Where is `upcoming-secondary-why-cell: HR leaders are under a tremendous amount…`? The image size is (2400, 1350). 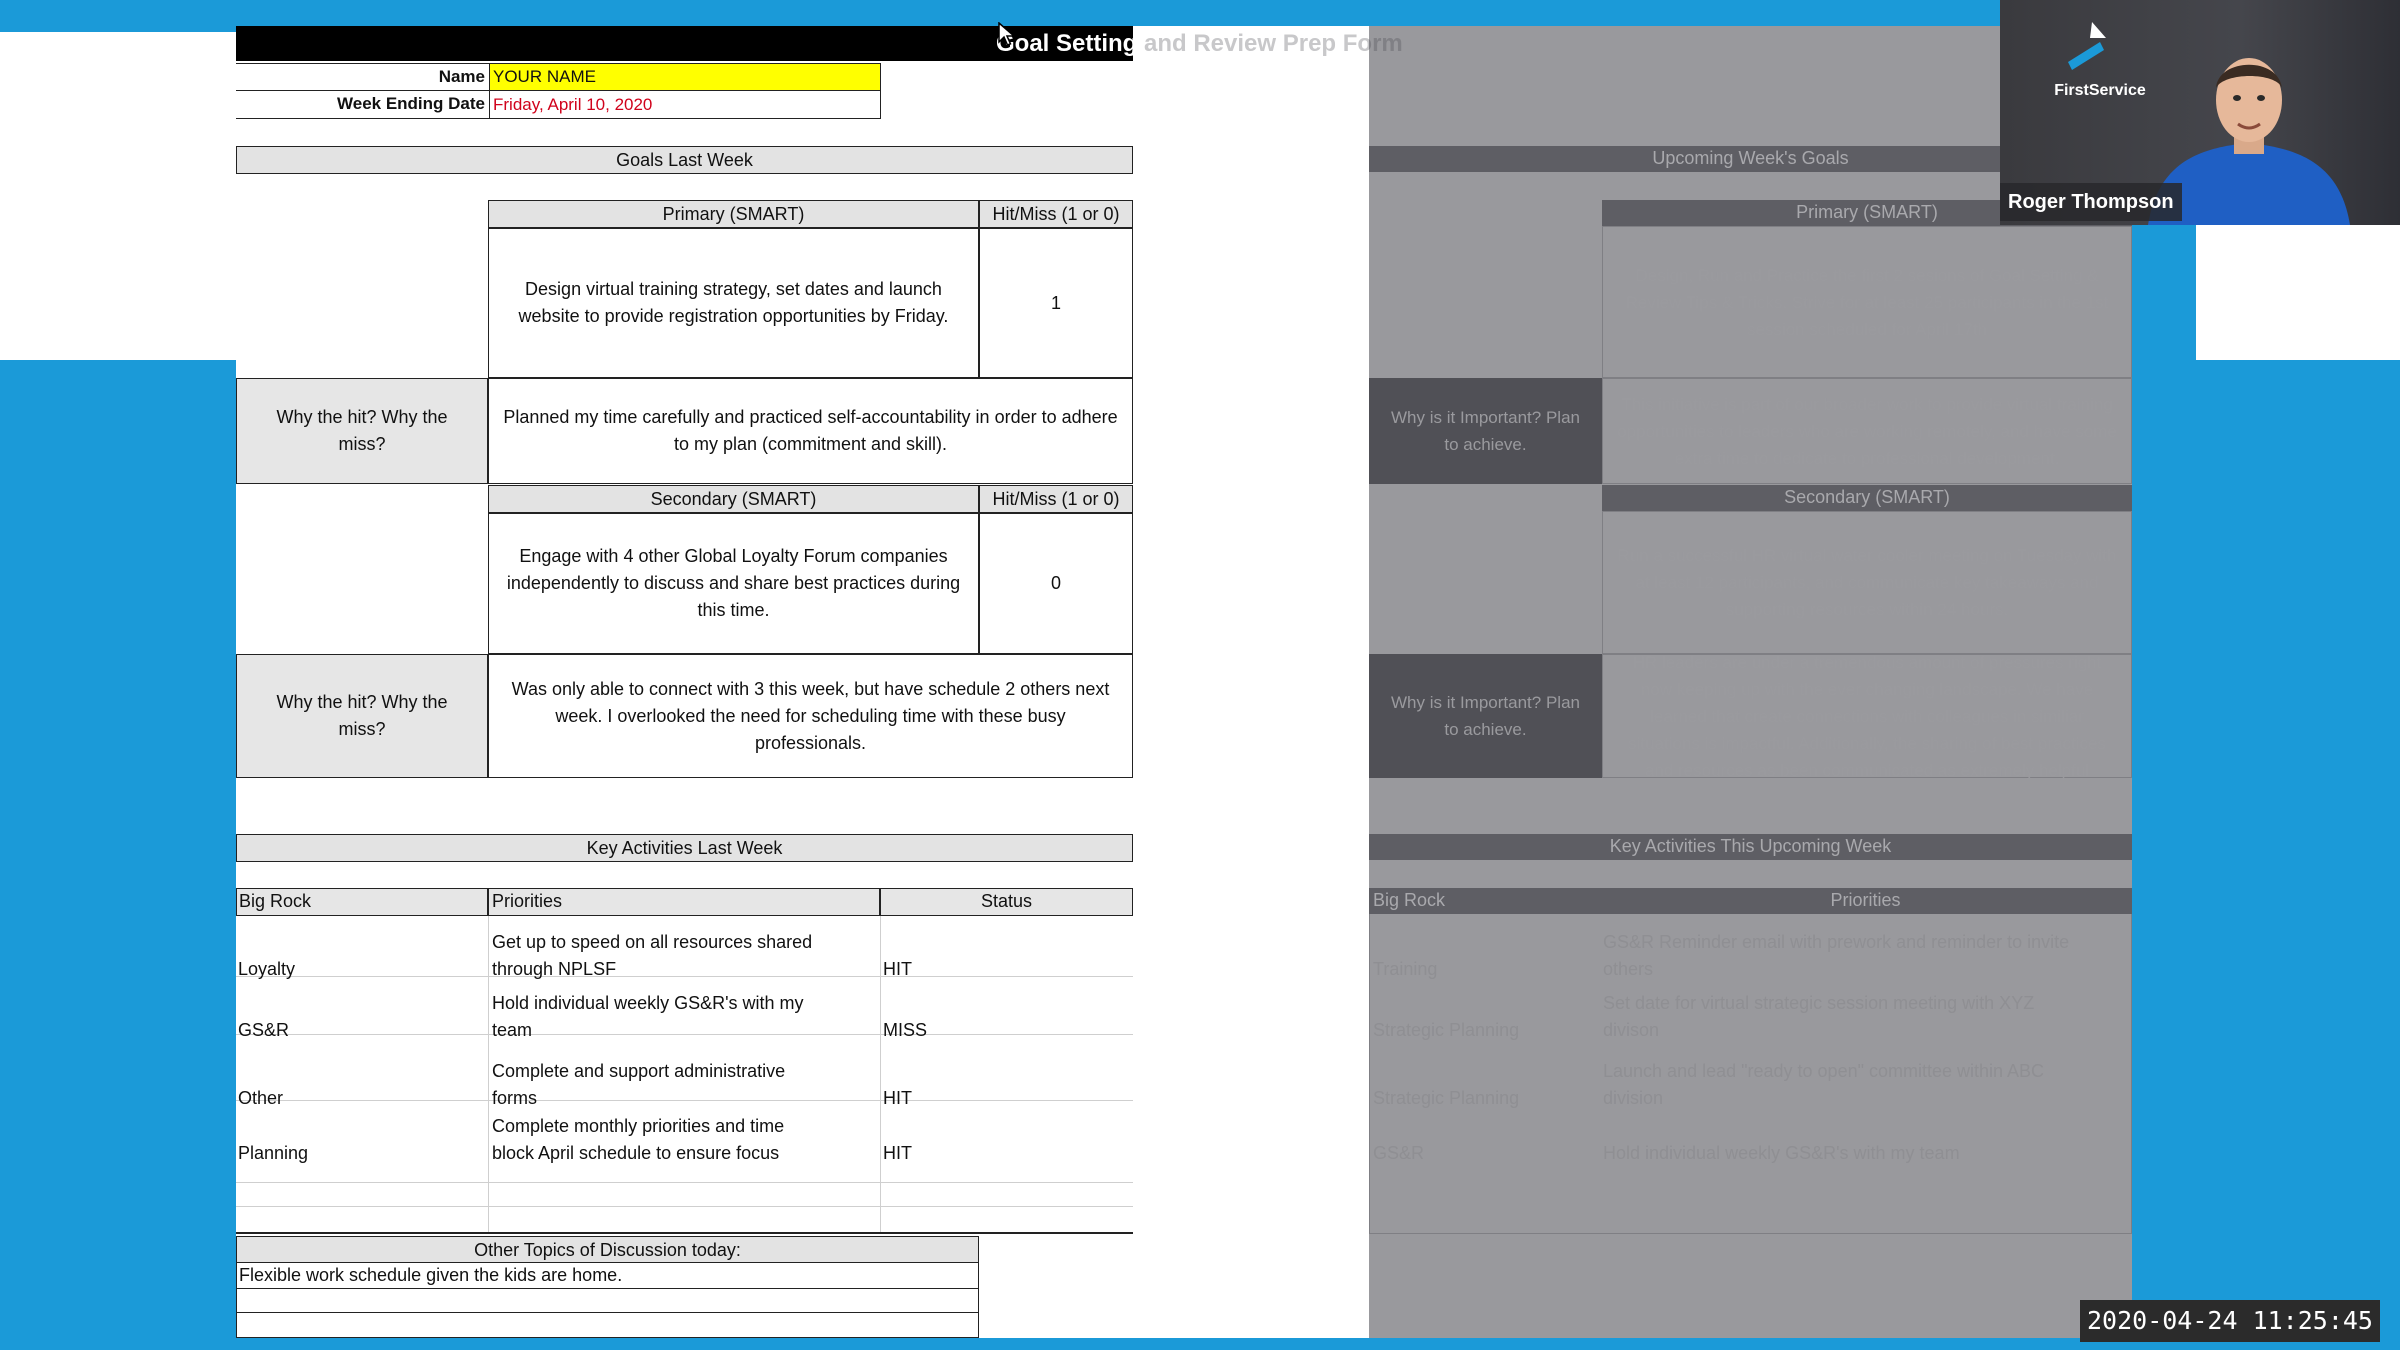 upcoming-secondary-why-cell: HR leaders are under a tremendous amount… is located at coordinates (1867, 716).